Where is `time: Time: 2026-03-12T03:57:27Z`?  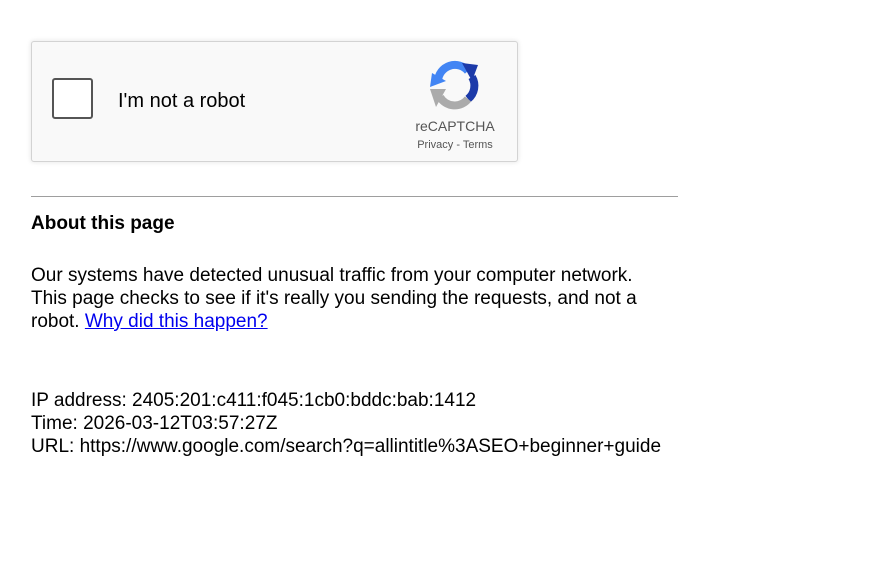 time: Time: 2026-03-12T03:57:27Z is located at coordinates (154, 423).